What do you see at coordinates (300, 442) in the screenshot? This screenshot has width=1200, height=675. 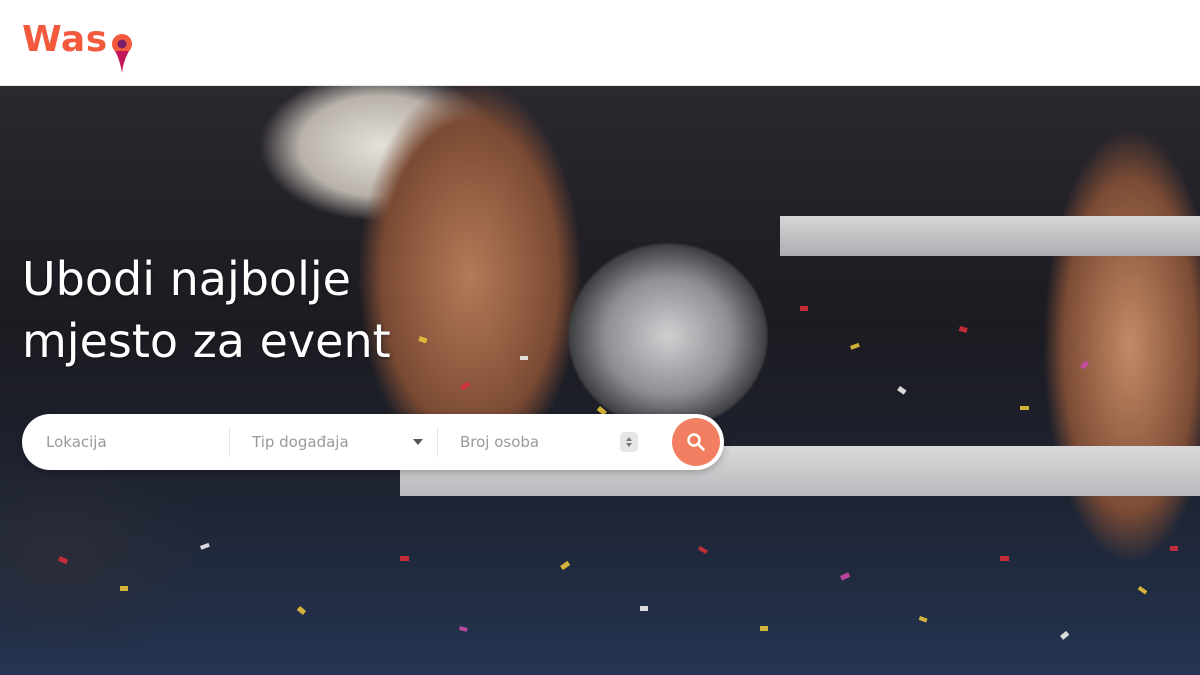 I see `event-type-select: Tip događaja` at bounding box center [300, 442].